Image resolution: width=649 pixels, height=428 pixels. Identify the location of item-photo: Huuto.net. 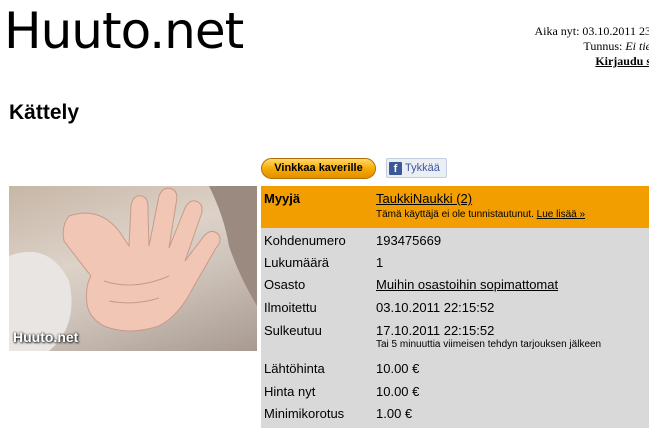
(133, 268).